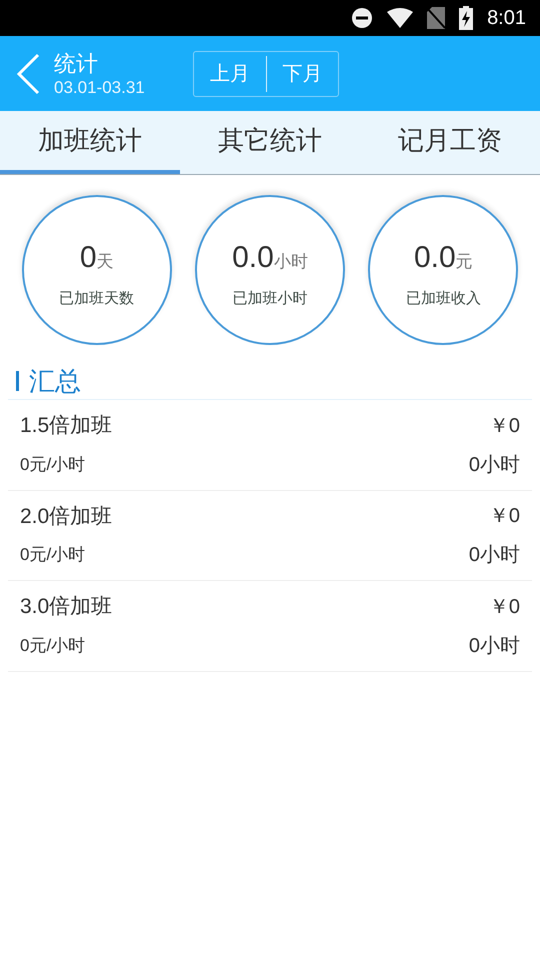 This screenshot has width=540, height=960. What do you see at coordinates (270, 299) in the screenshot?
I see `stat-label: 已加班小时` at bounding box center [270, 299].